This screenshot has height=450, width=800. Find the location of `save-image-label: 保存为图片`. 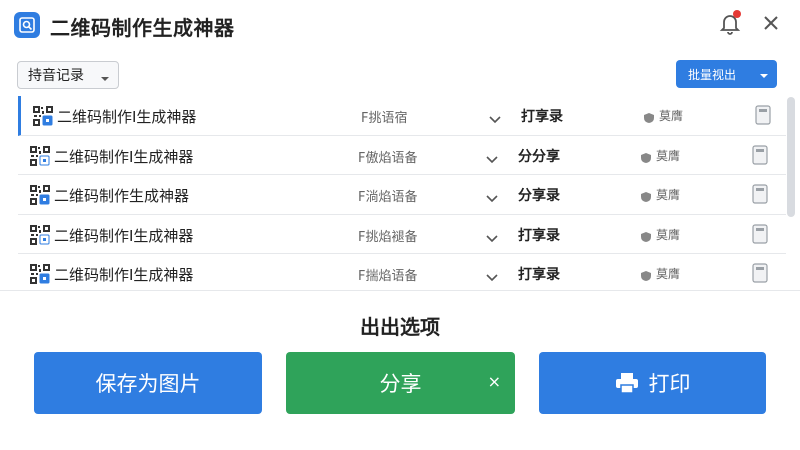

save-image-label: 保存为图片 is located at coordinates (148, 384).